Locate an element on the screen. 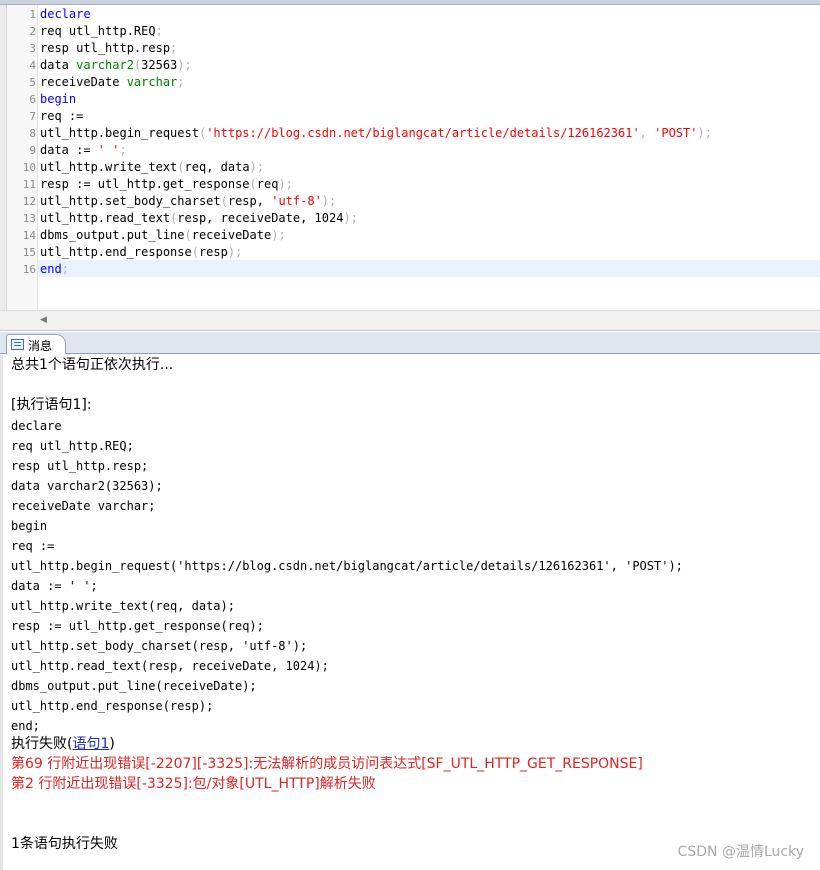 Image resolution: width=820 pixels, height=870 pixels. line-number: 1 is located at coordinates (32, 14).